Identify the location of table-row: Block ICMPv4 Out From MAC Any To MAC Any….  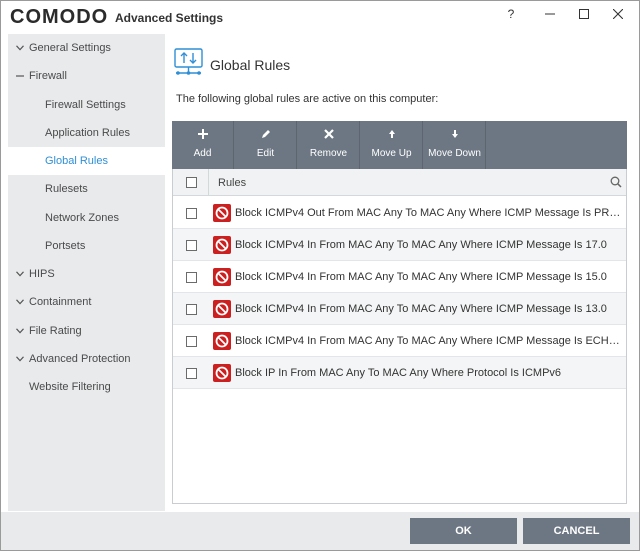
(399, 213).